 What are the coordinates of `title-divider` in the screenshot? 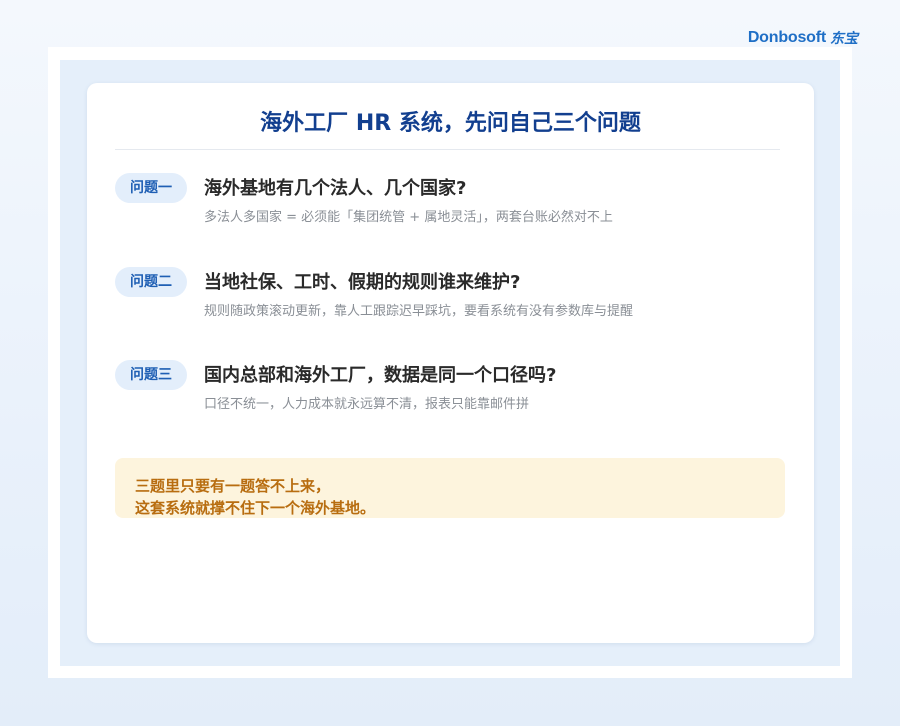 It's located at (447, 149).